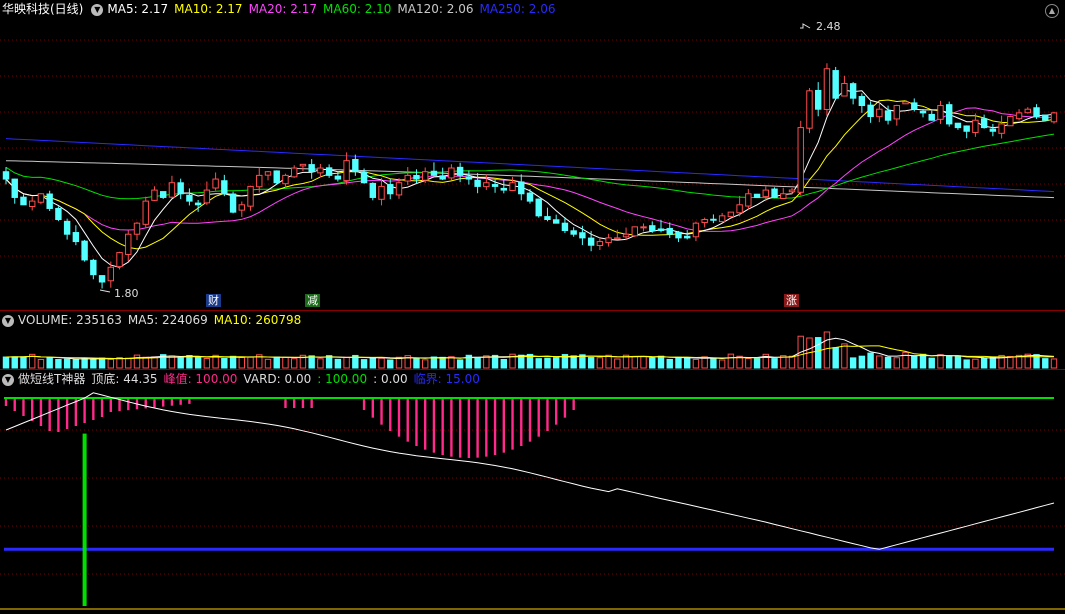  What do you see at coordinates (805, 26) in the screenshot?
I see `high-pointer` at bounding box center [805, 26].